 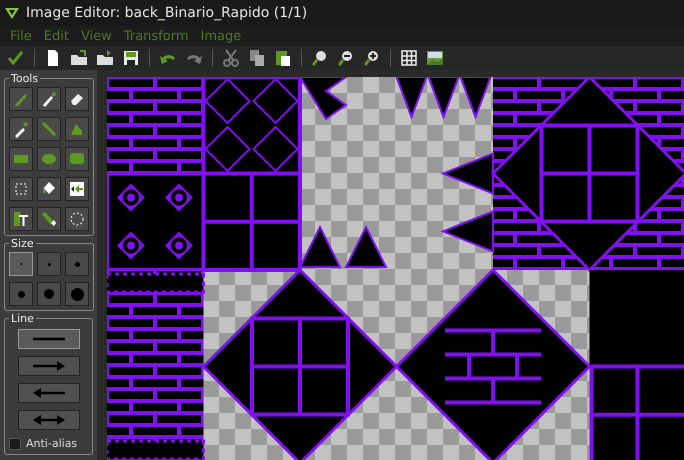 I want to click on copy-icon, so click(x=257, y=58).